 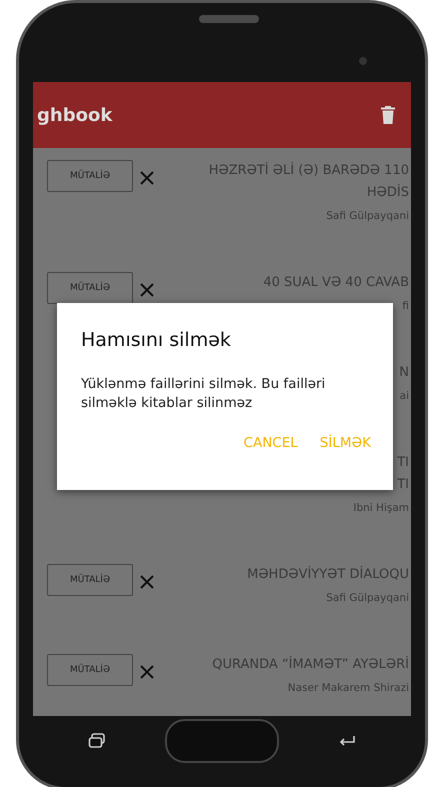 I want to click on book-author: ai, so click(x=404, y=396).